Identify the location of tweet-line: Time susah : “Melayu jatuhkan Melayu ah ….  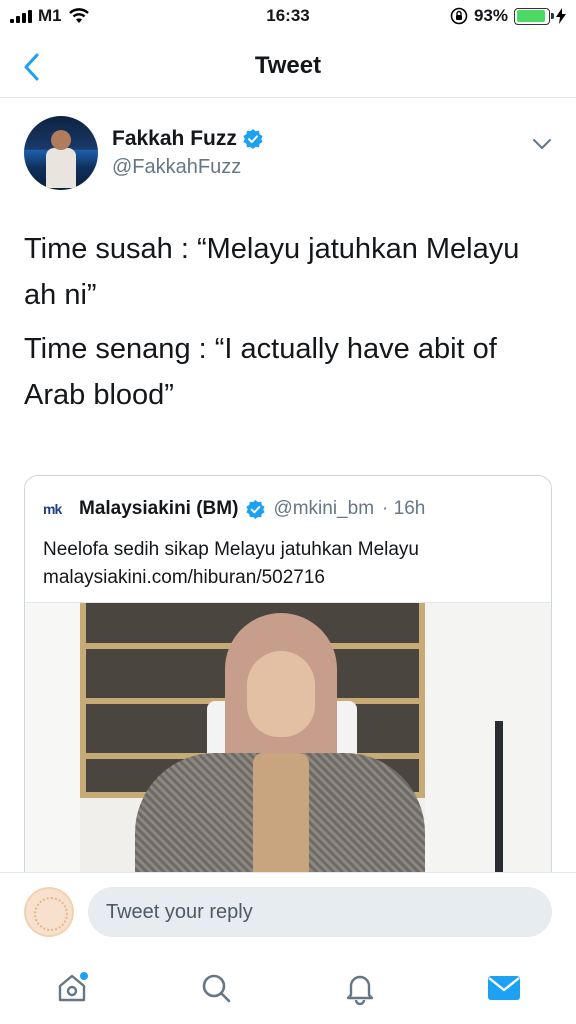
(272, 272).